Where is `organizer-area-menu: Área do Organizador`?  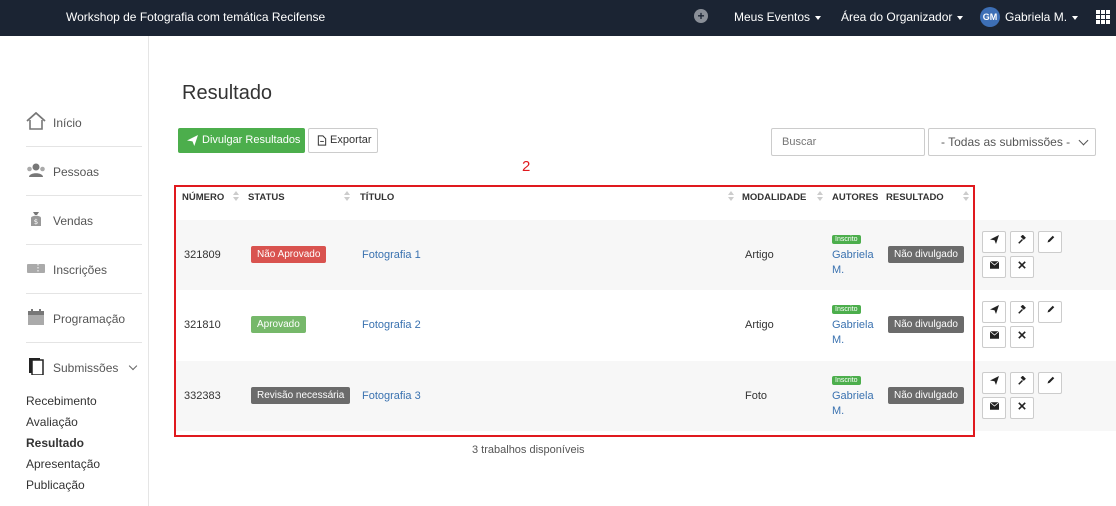 organizer-area-menu: Área do Organizador is located at coordinates (902, 17).